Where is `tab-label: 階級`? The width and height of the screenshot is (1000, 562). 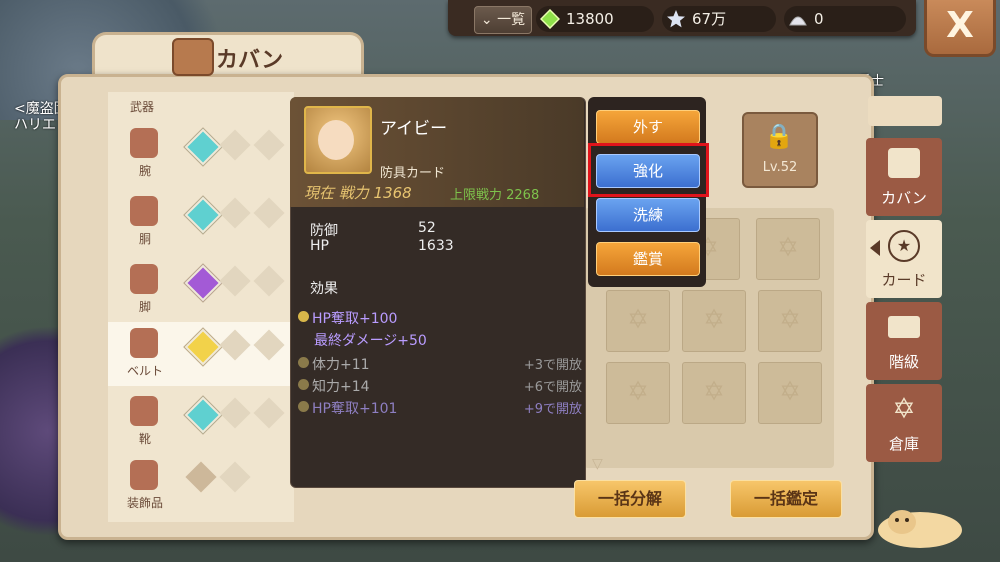 tab-label: 階級 is located at coordinates (903, 362).